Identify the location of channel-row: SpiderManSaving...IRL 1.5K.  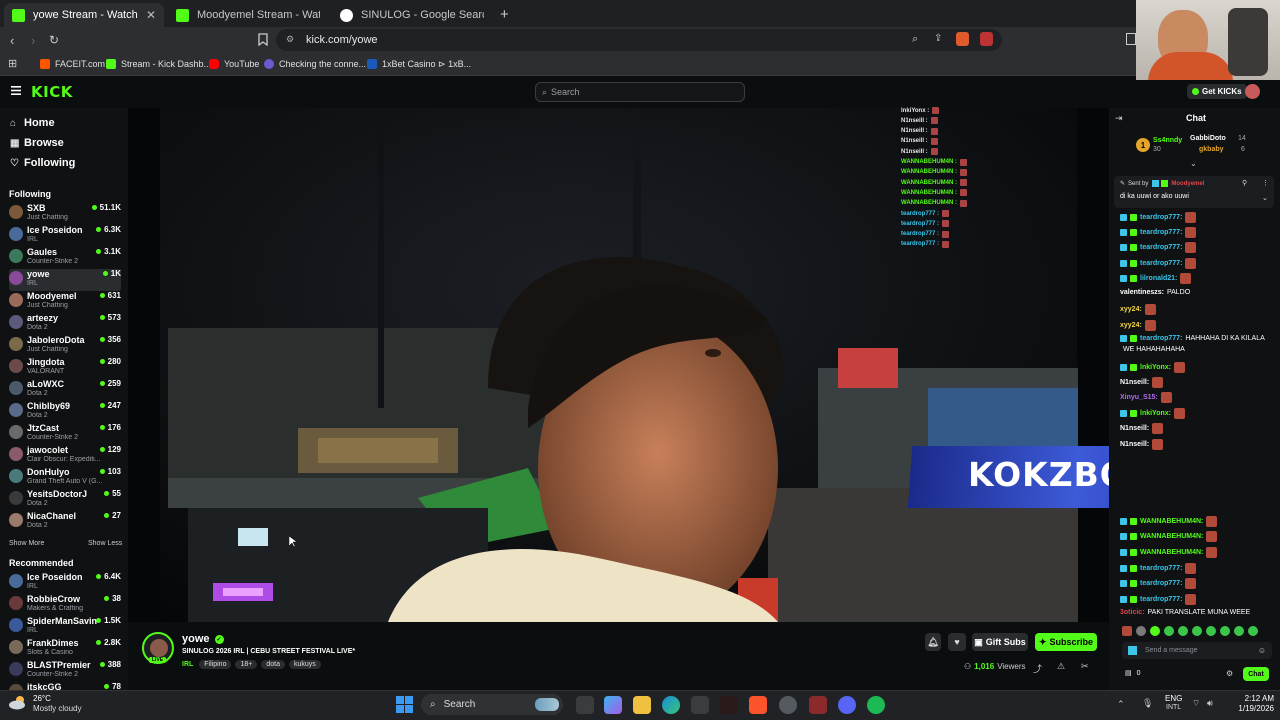
(65, 627).